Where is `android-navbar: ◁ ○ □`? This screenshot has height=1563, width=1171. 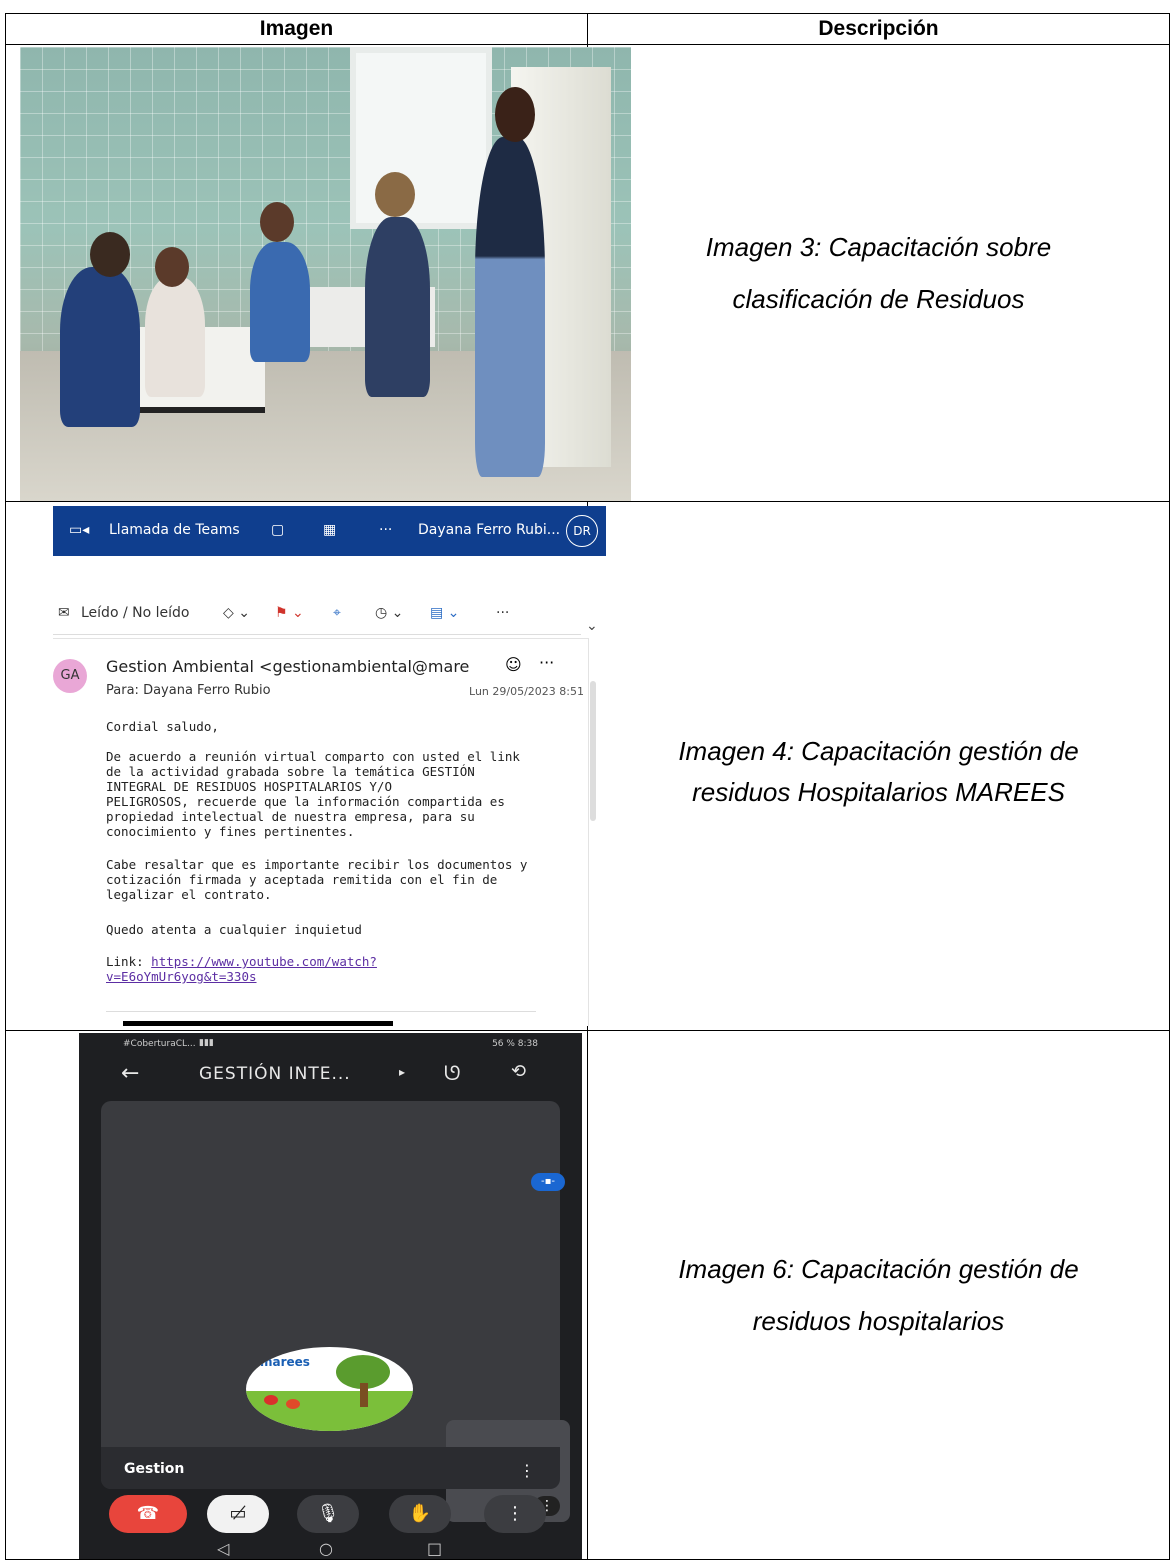 android-navbar: ◁ ○ □ is located at coordinates (330, 1549).